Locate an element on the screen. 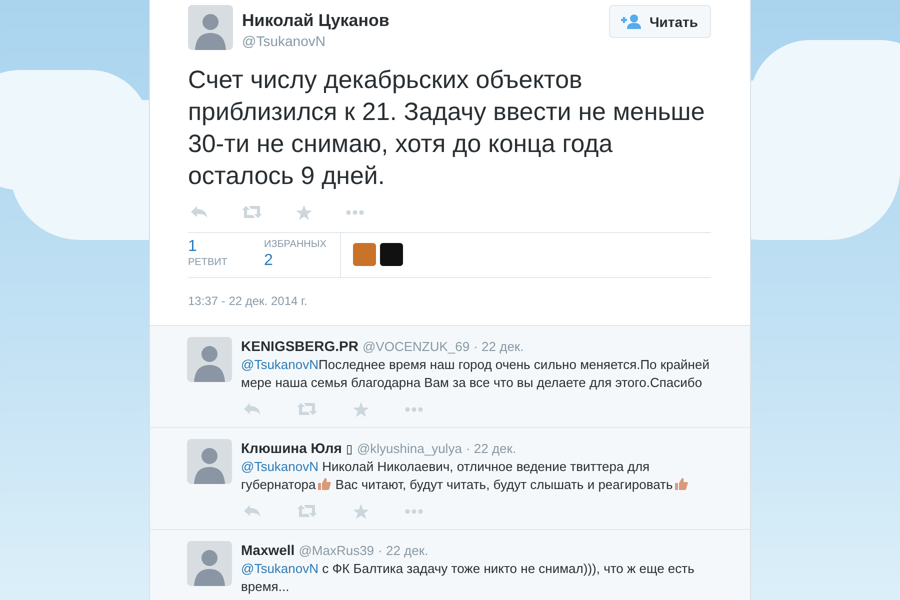 The width and height of the screenshot is (900, 600). stat-label: ИЗБРАННЫХ is located at coordinates (302, 245).